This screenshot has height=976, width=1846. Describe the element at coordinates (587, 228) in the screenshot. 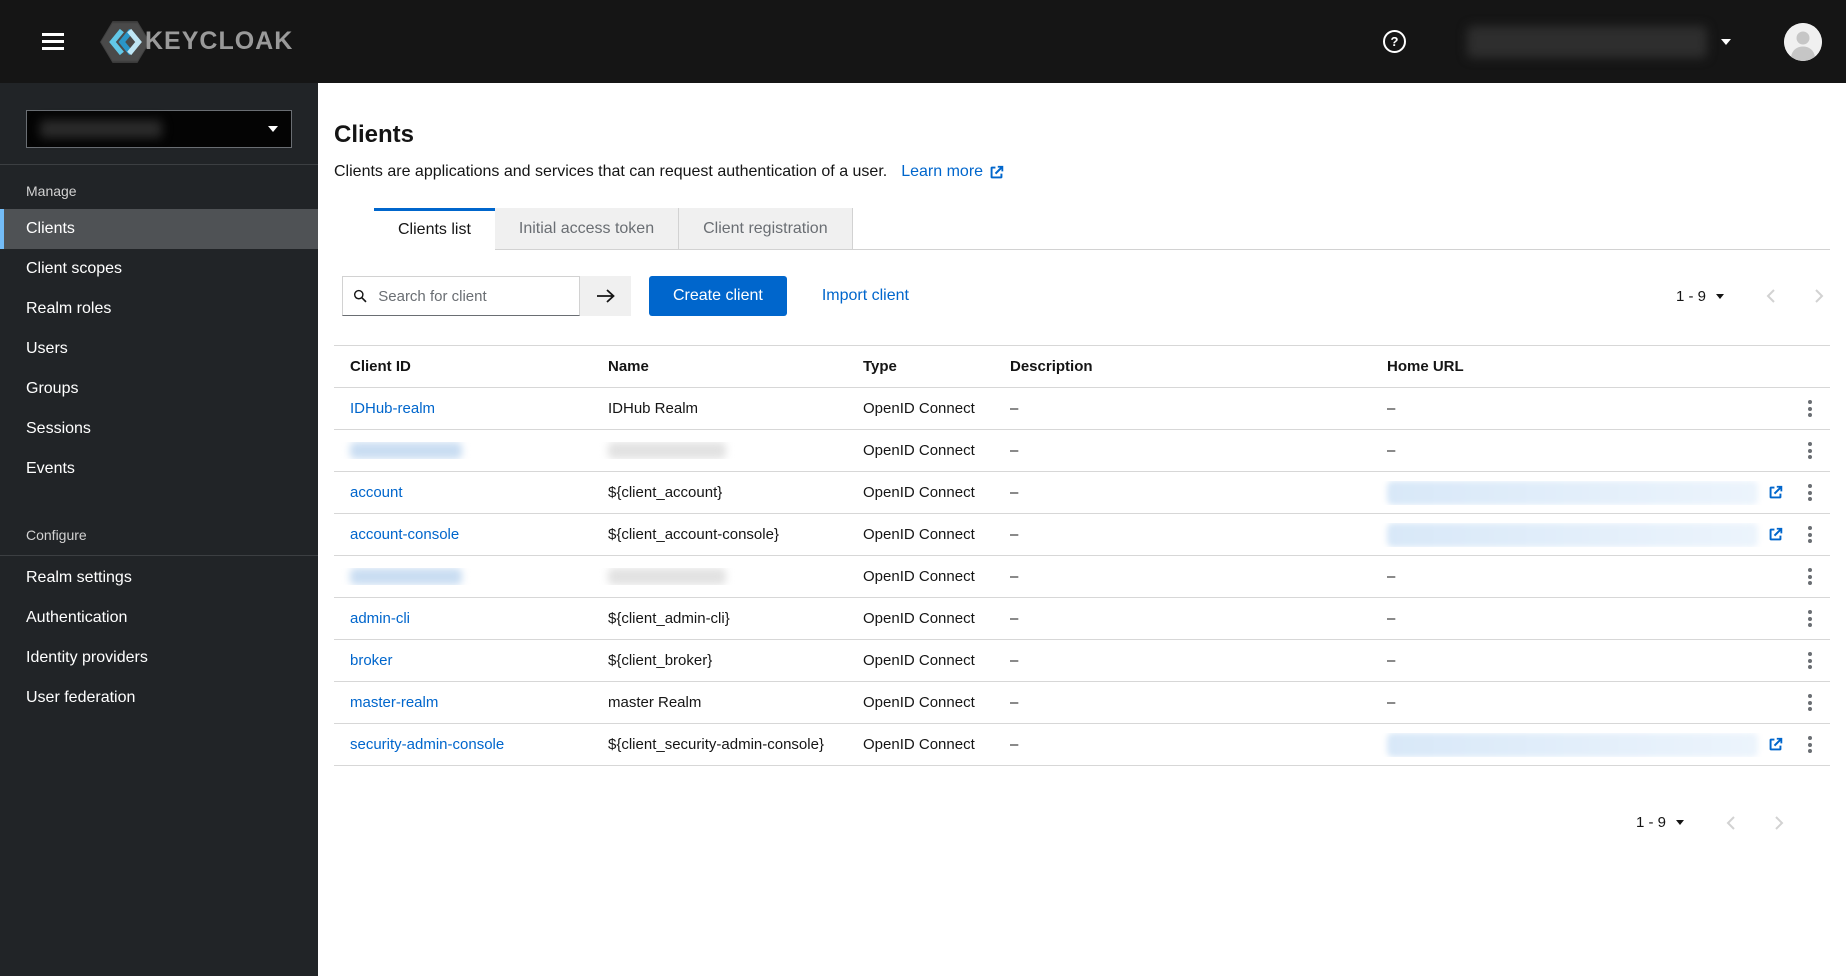

I see `tab-initial-access-token: Initial access token` at that location.